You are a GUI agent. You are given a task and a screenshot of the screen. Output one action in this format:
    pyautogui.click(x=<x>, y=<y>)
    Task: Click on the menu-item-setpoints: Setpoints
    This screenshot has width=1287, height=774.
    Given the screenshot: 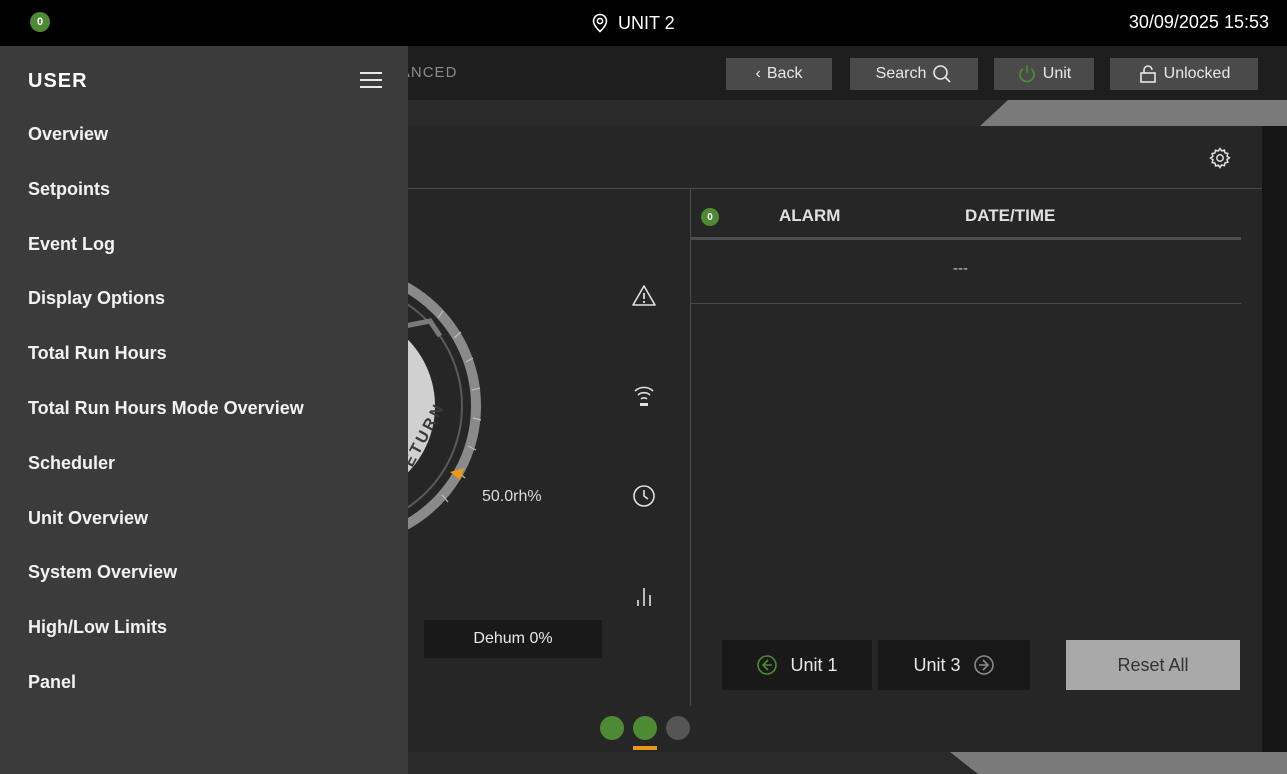 What is the action you would take?
    pyautogui.click(x=166, y=206)
    